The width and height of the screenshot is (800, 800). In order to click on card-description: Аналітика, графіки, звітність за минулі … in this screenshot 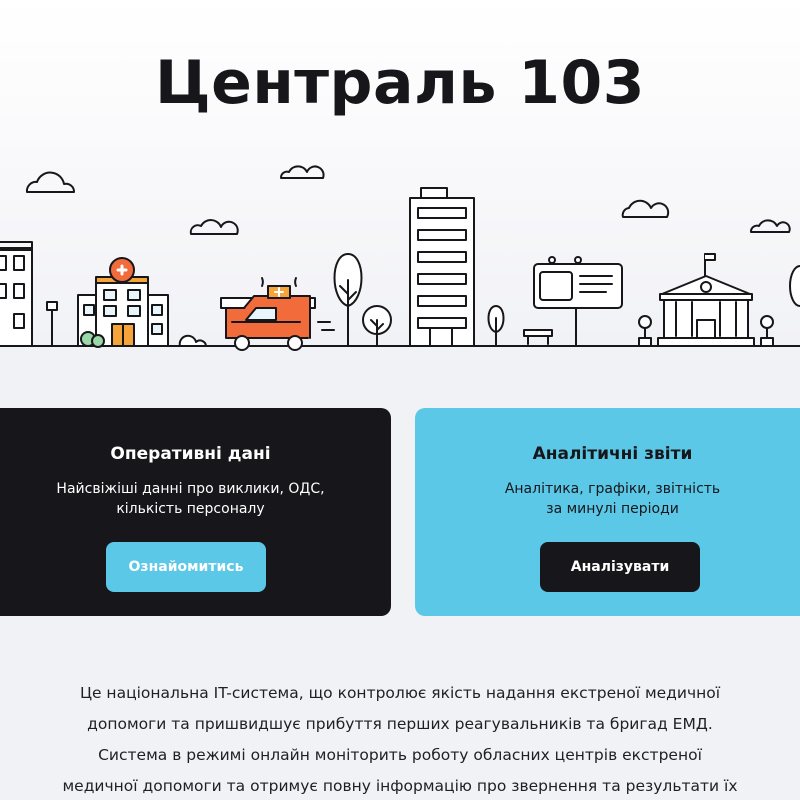, I will do `click(612, 499)`.